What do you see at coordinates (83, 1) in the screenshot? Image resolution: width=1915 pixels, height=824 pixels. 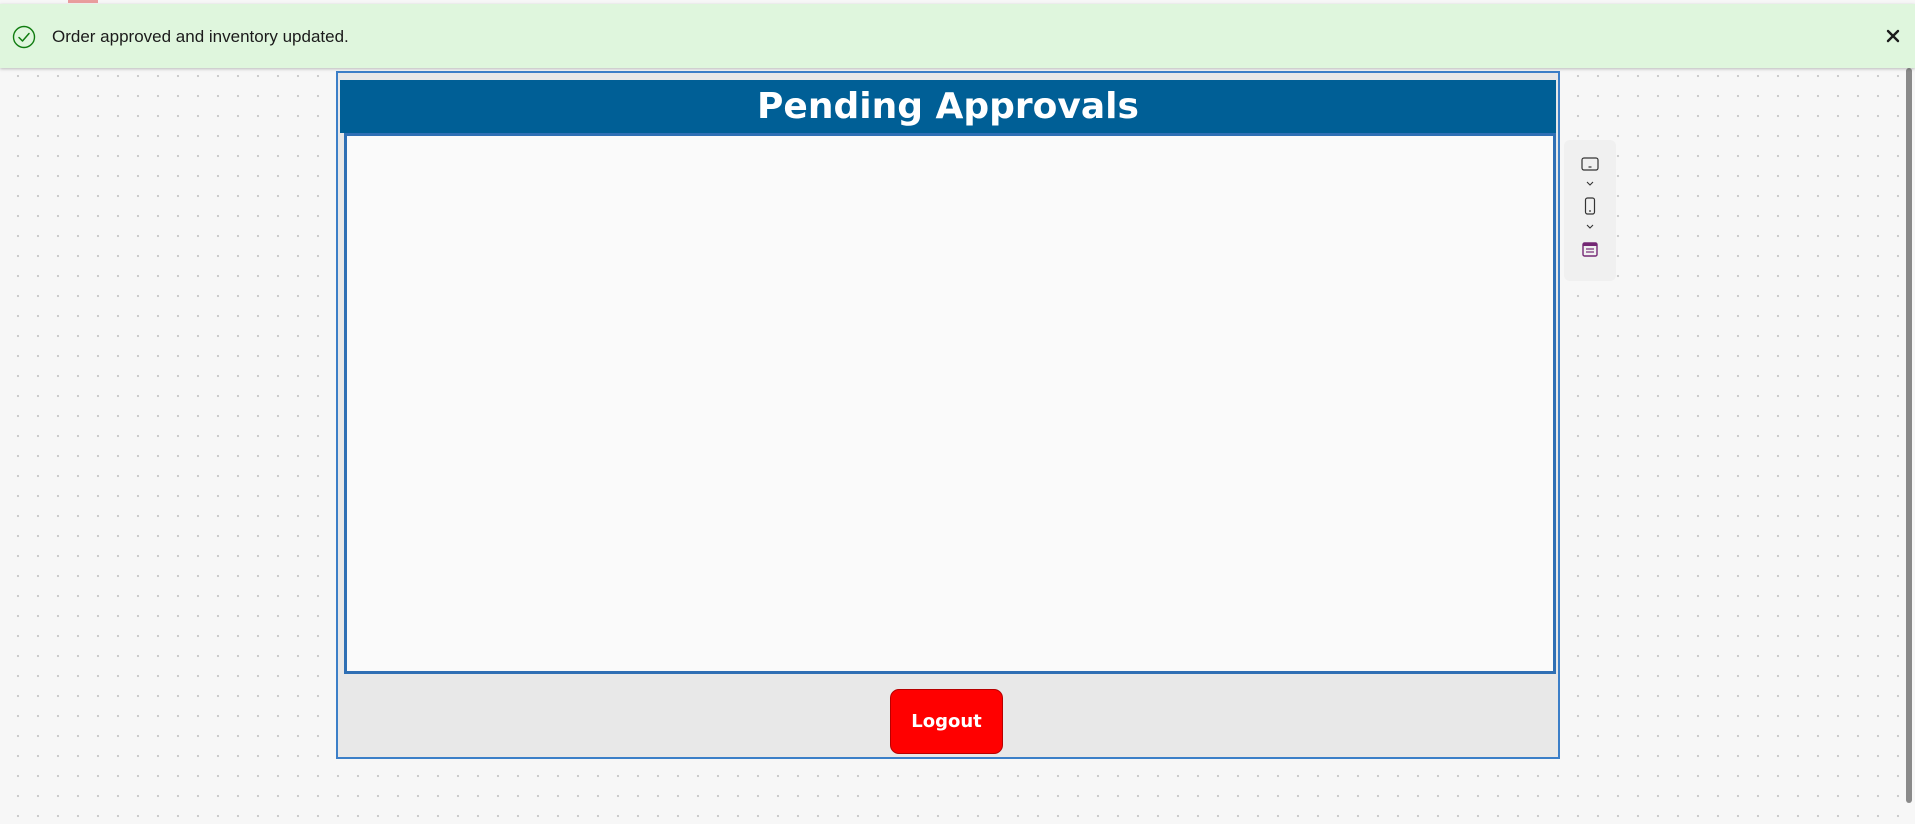 I see `canvas-label-mark` at bounding box center [83, 1].